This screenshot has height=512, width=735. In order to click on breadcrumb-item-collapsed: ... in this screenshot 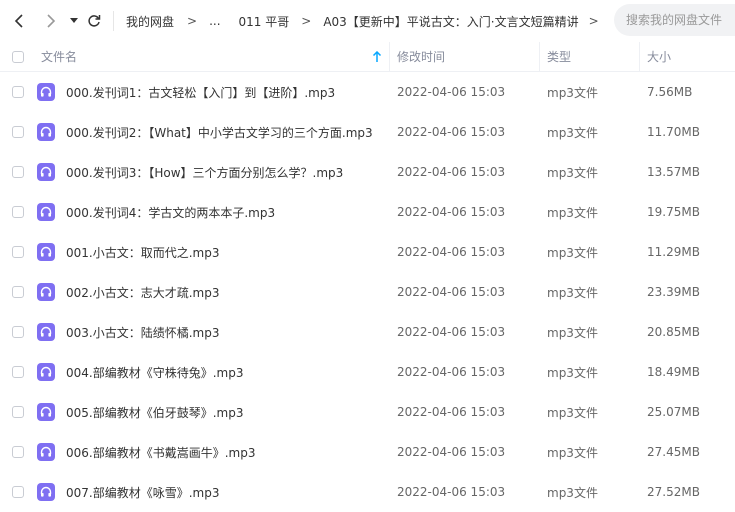, I will do `click(214, 21)`.